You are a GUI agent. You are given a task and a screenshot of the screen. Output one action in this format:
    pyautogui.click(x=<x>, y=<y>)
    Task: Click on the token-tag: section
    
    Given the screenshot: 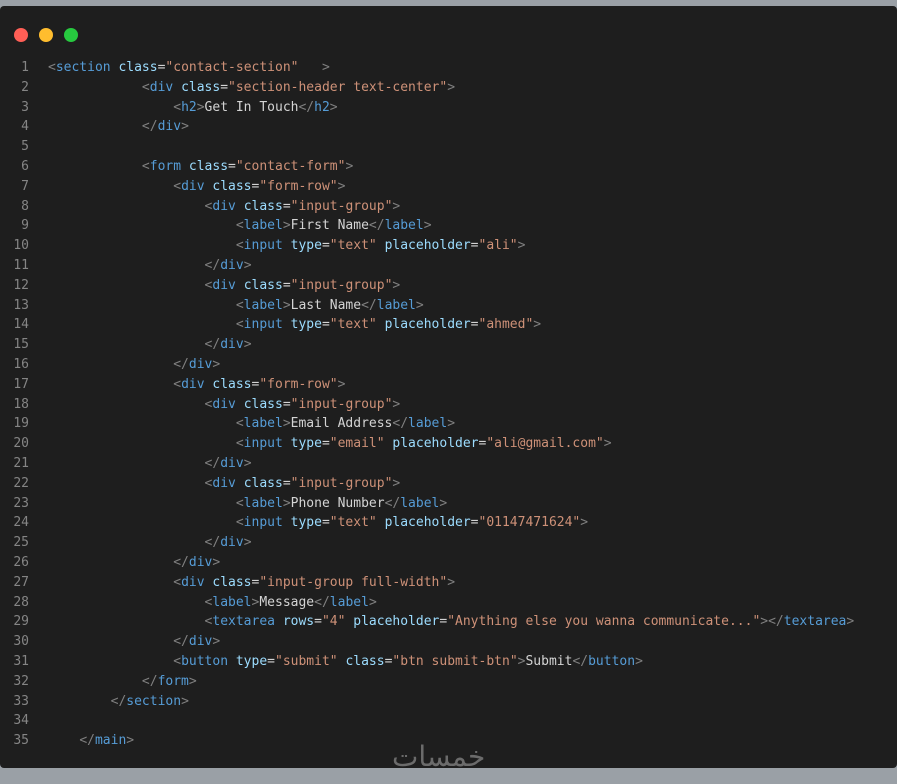 What is the action you would take?
    pyautogui.click(x=83, y=67)
    